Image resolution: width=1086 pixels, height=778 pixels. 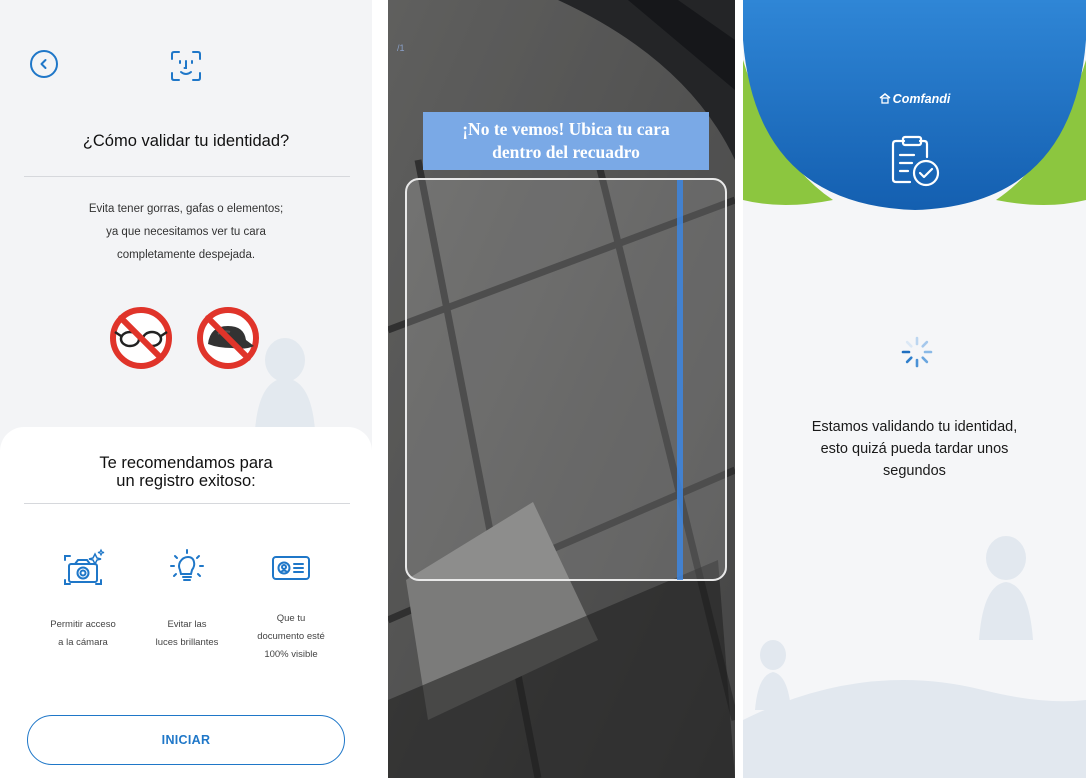 What do you see at coordinates (186, 481) in the screenshot?
I see `recommendations-title-line: un registro exitoso:` at bounding box center [186, 481].